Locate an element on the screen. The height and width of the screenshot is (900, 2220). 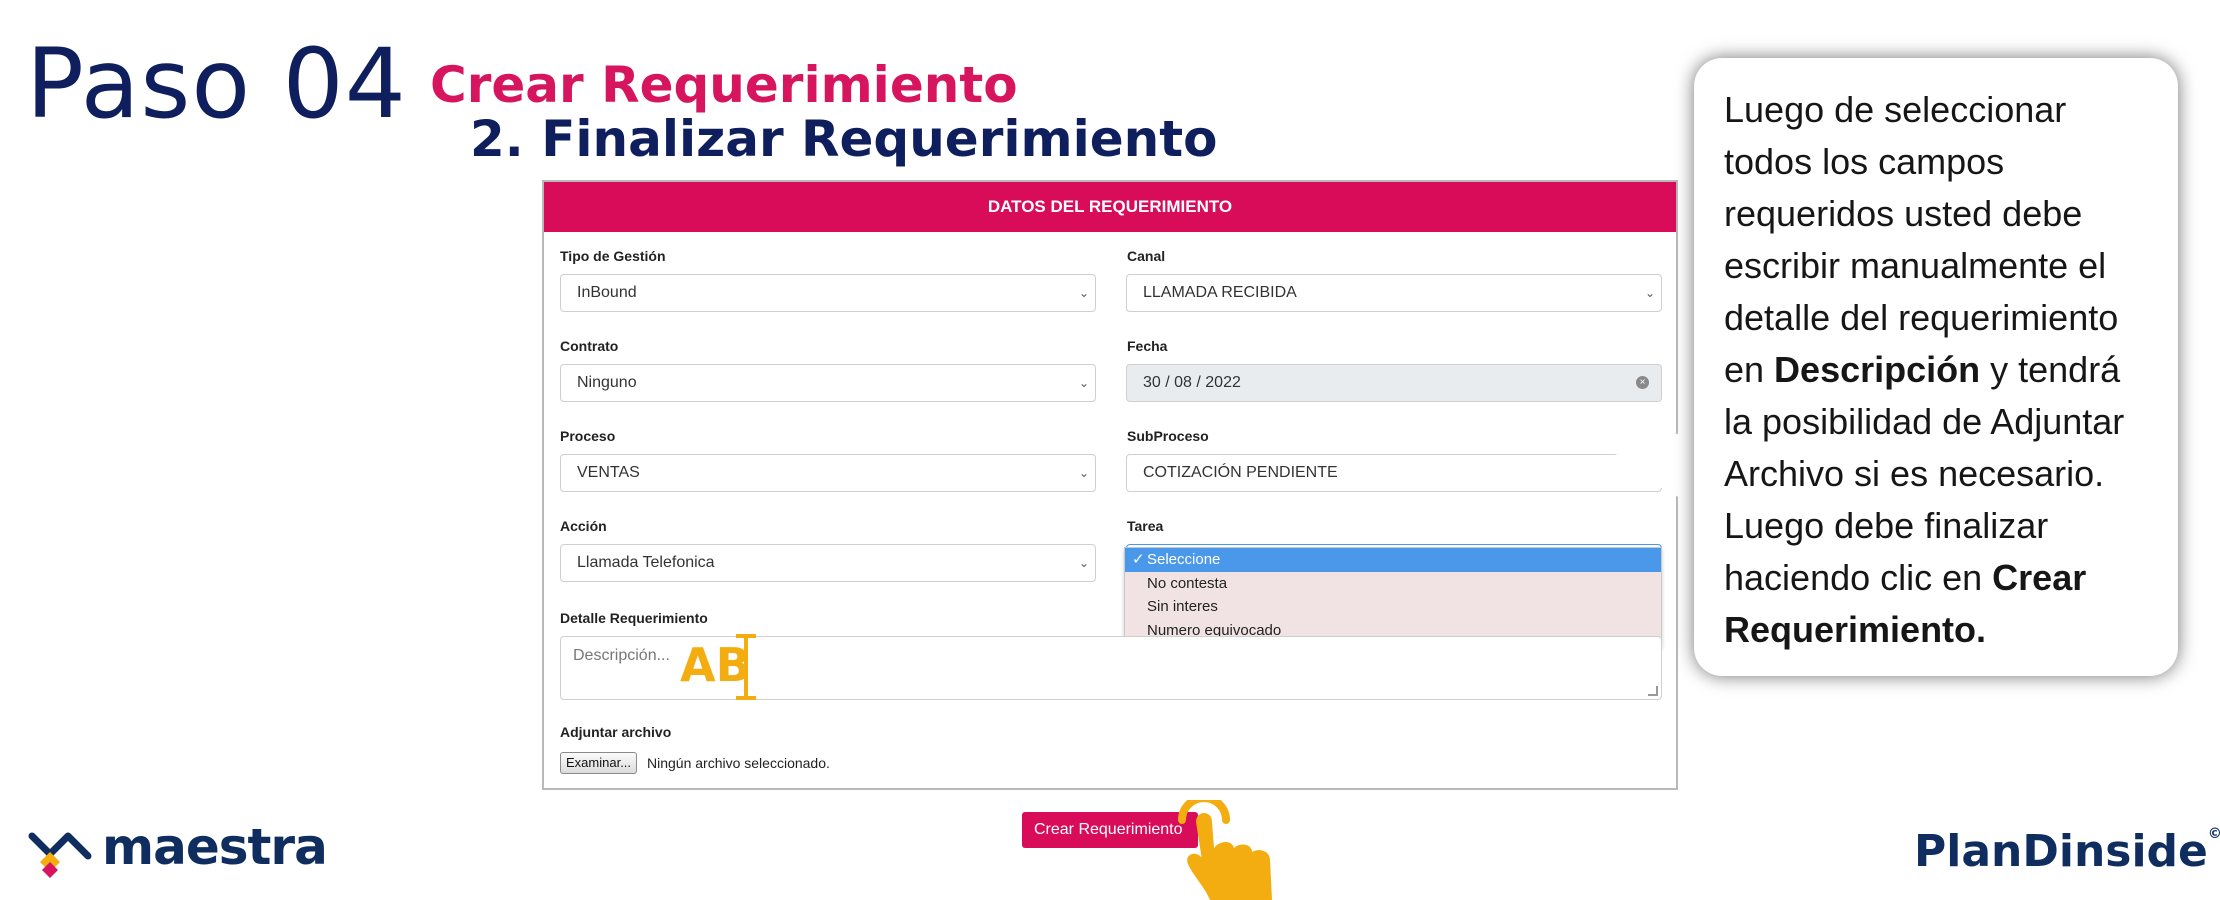
plandinside-logo: PlanDinside© is located at coordinates (2067, 851).